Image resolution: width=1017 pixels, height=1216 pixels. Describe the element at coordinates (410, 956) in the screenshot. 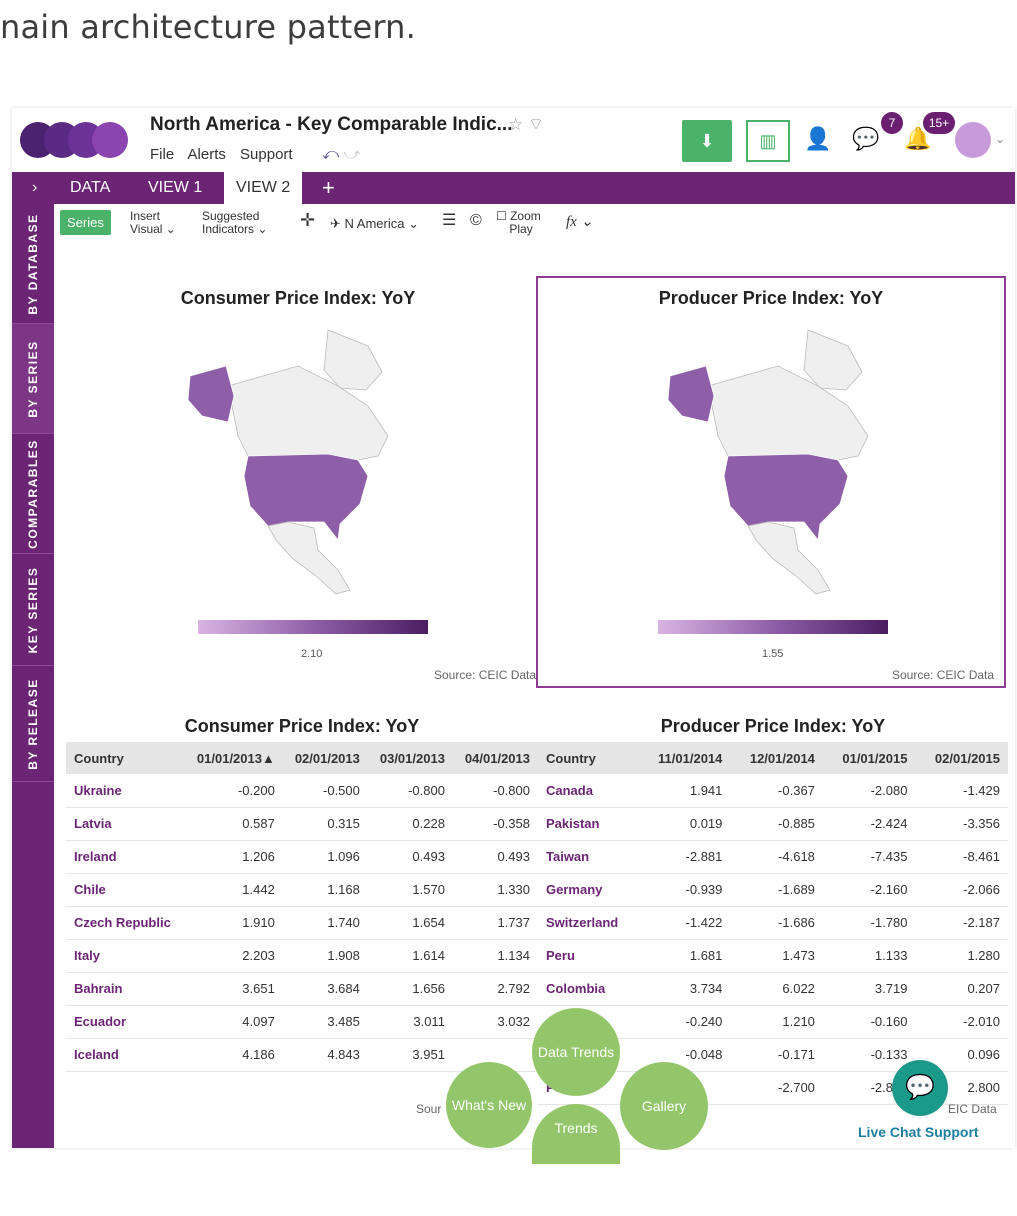

I see `value-cell: 1.614` at that location.